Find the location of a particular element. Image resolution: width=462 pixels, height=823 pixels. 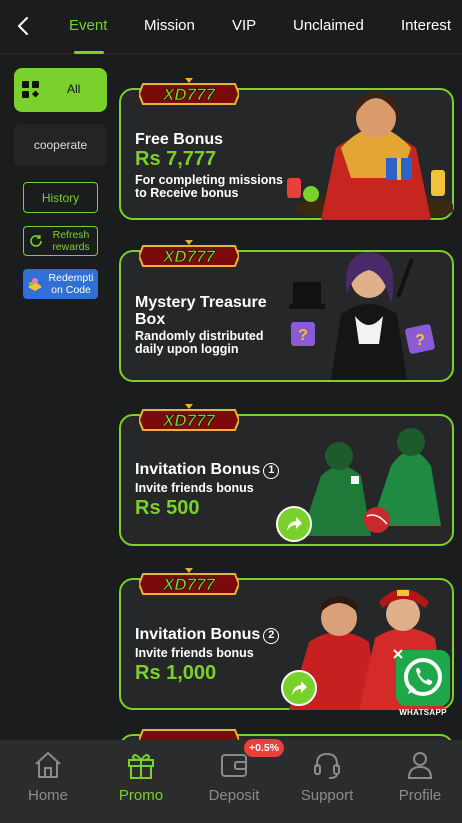

back-arrow-icon is located at coordinates (24, 26).